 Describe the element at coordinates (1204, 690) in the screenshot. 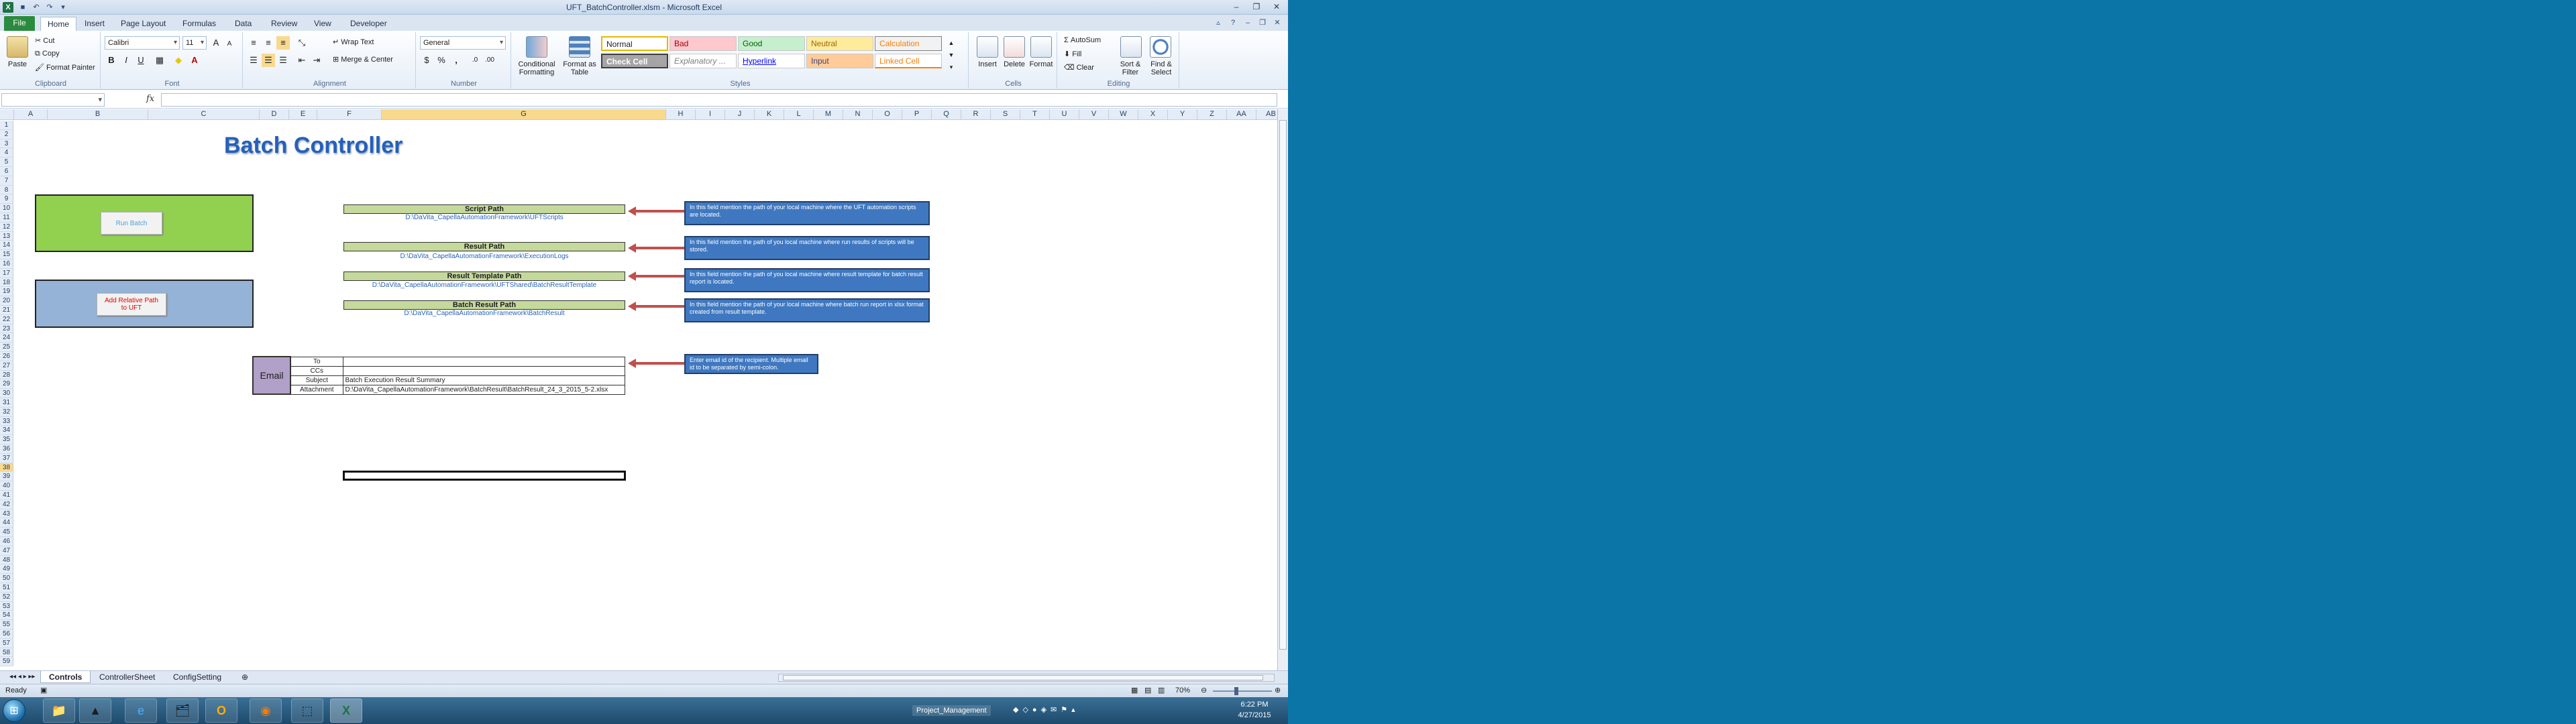

I see `zoom-out-icon: ⊖` at that location.